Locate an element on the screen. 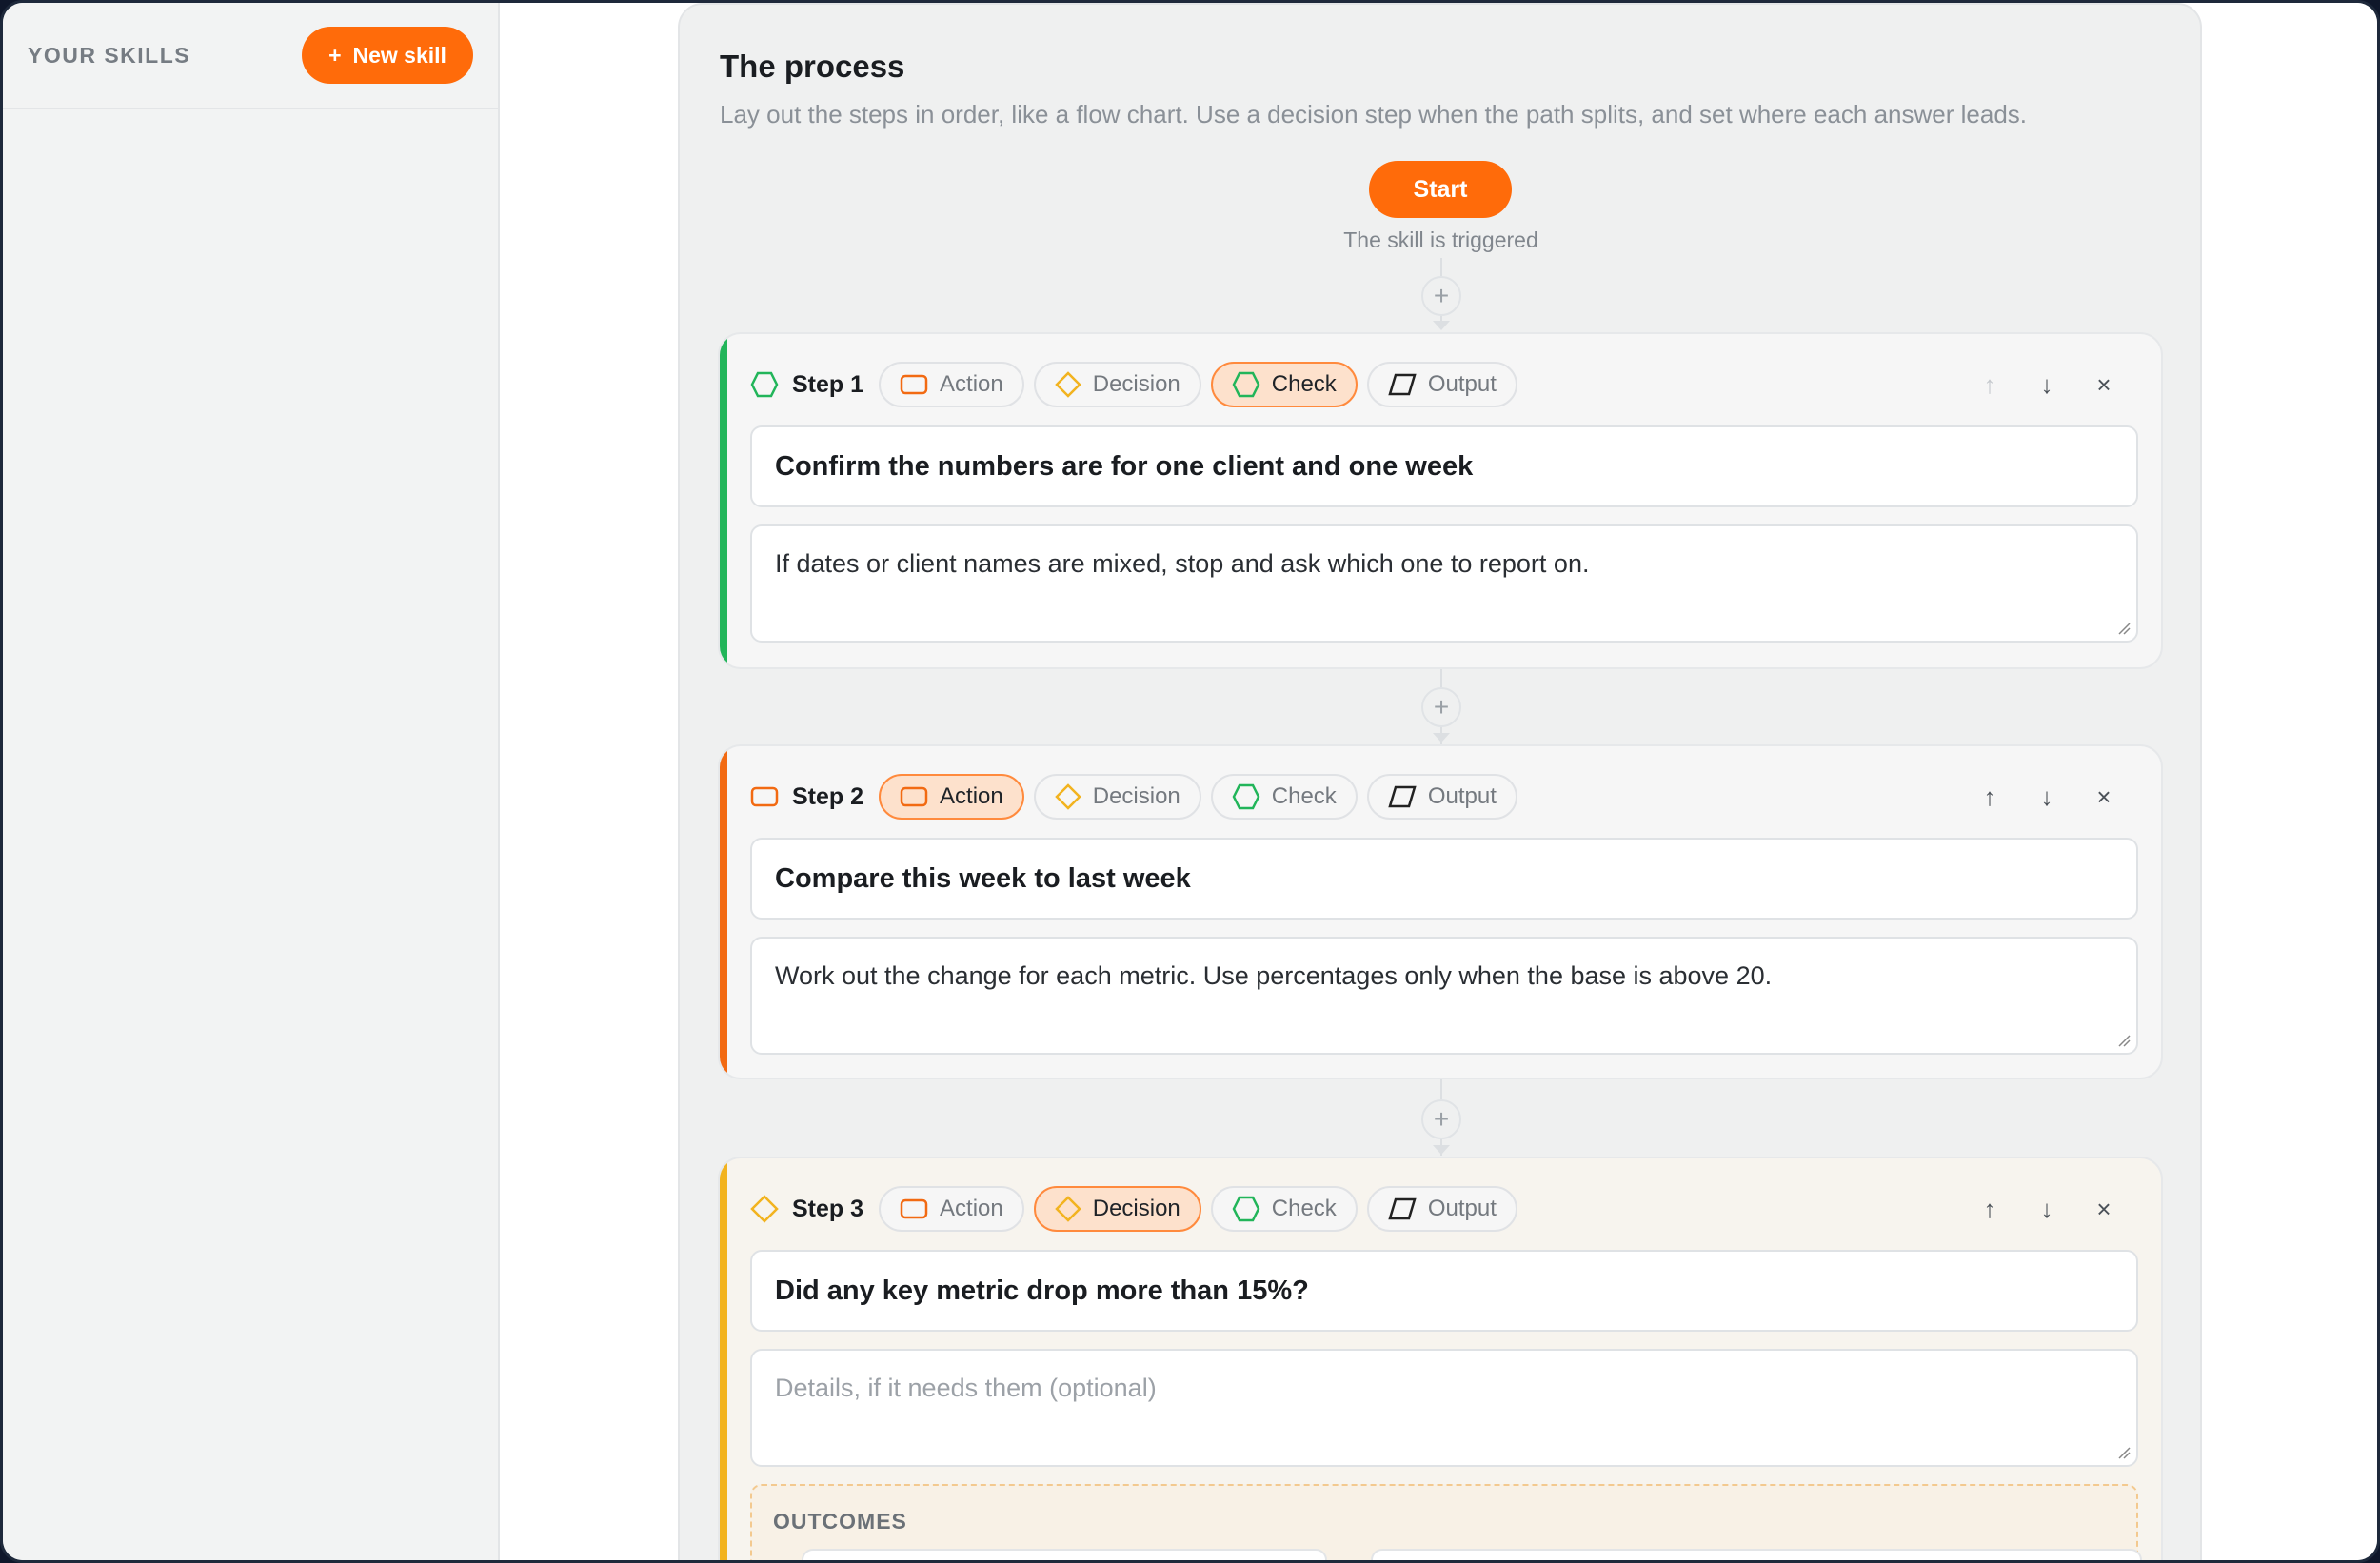 Image resolution: width=2380 pixels, height=1563 pixels. step-title-input: Did any key metric drop more than 15%? is located at coordinates (1444, 1291).